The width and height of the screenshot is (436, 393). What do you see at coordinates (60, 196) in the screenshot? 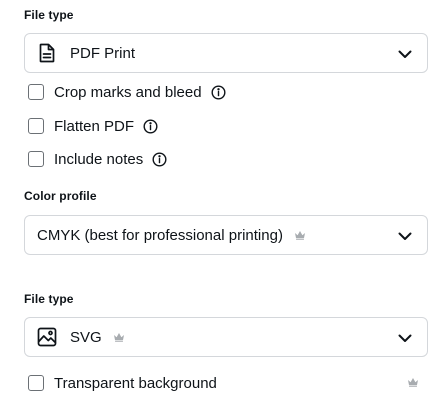
I see `color-profile-label: Color profile` at bounding box center [60, 196].